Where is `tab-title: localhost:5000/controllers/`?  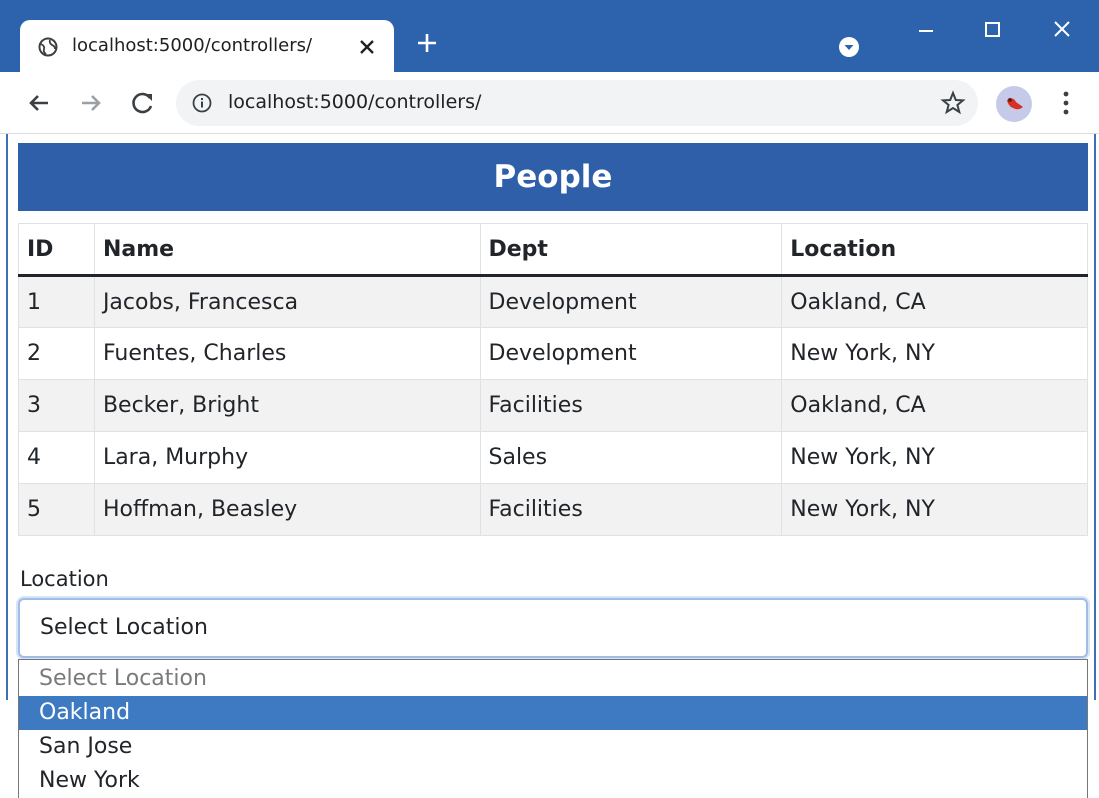
tab-title: localhost:5000/controllers/ is located at coordinates (192, 45).